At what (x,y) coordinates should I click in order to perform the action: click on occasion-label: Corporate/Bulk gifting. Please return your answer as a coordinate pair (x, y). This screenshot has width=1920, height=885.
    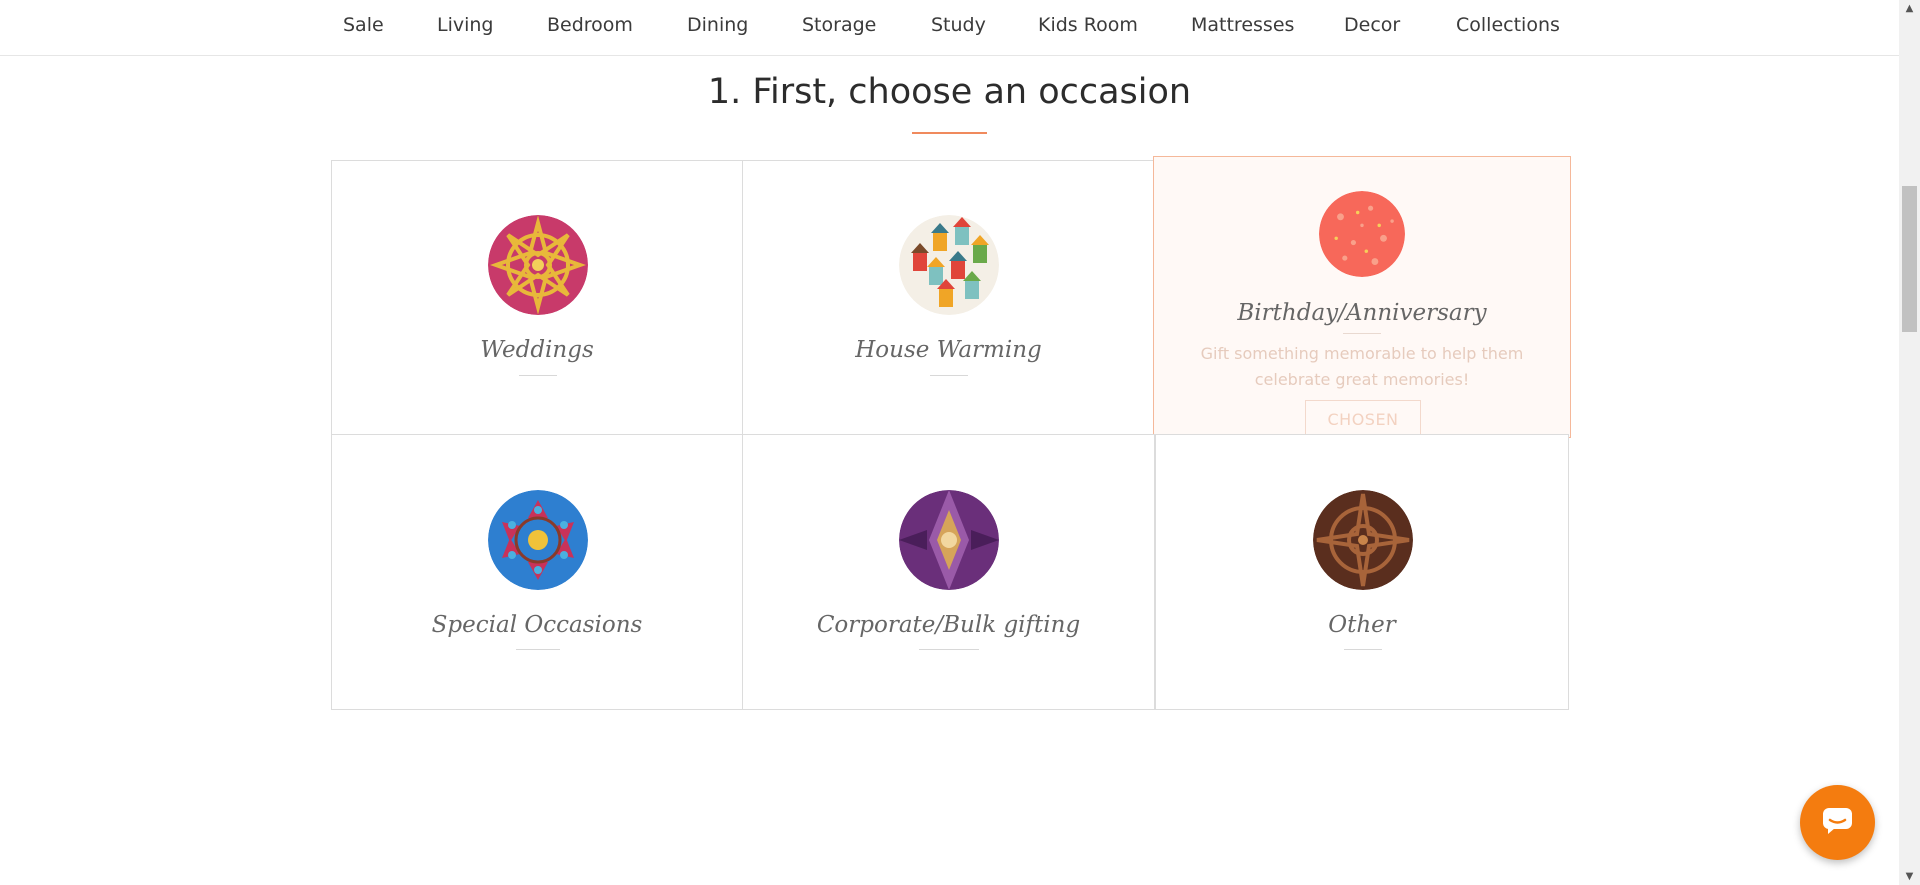
    Looking at the image, I should click on (948, 625).